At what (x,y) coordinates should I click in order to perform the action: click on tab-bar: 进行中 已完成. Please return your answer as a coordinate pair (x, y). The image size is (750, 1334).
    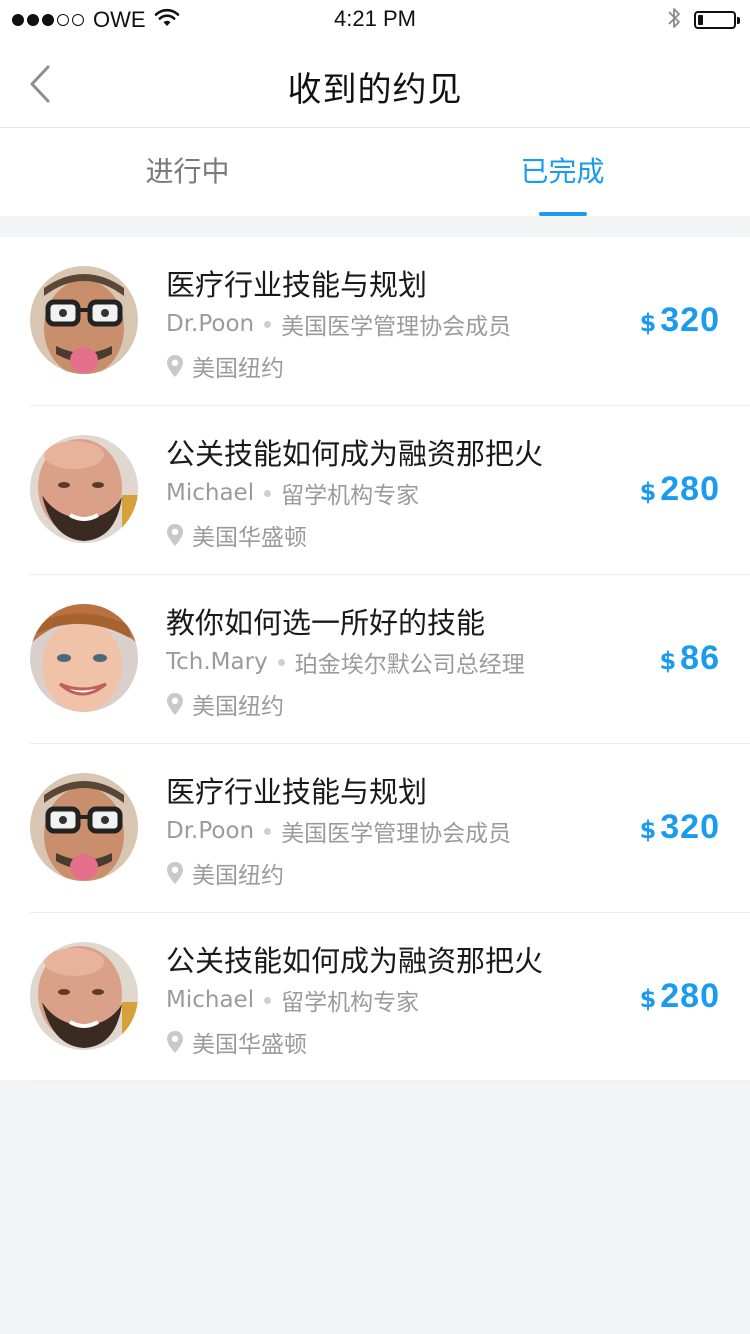
    Looking at the image, I should click on (375, 172).